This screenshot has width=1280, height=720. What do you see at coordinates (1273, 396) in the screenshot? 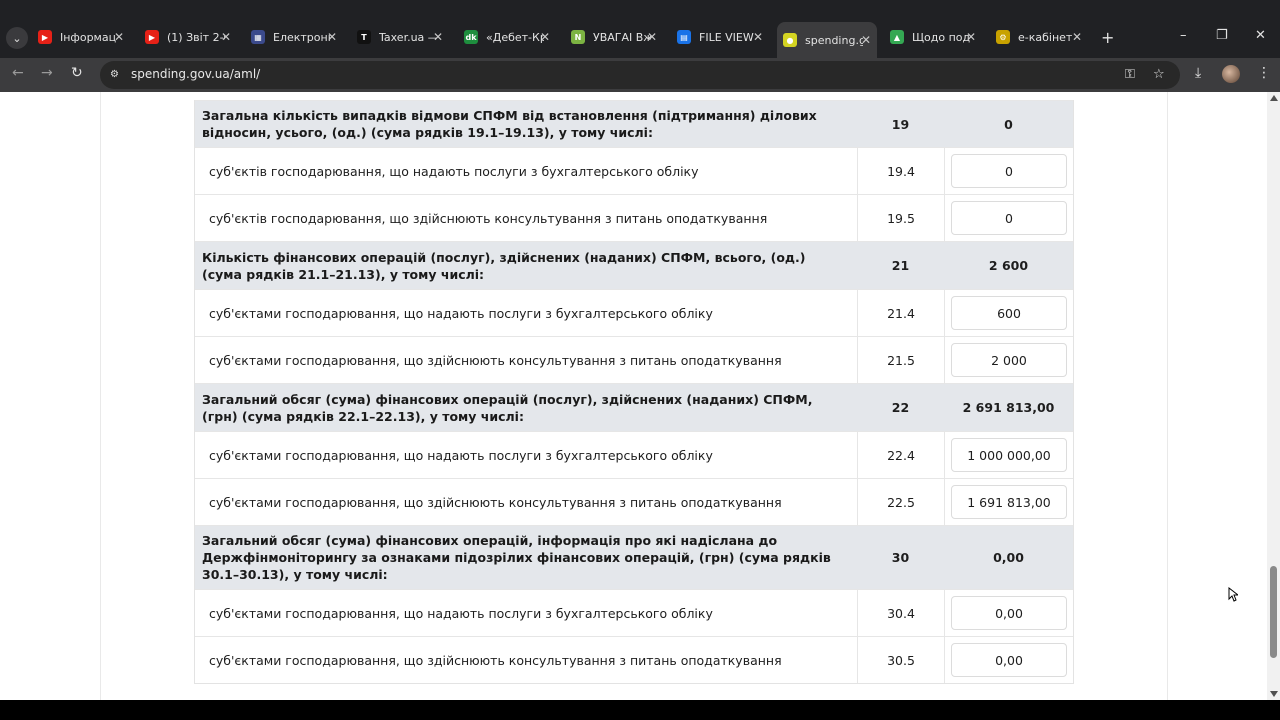
I see `page-scrollbar` at bounding box center [1273, 396].